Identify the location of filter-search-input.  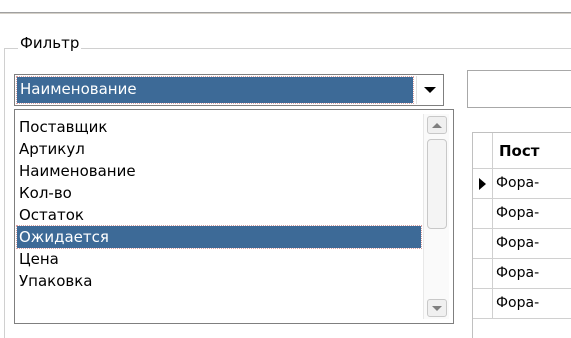
(519, 89).